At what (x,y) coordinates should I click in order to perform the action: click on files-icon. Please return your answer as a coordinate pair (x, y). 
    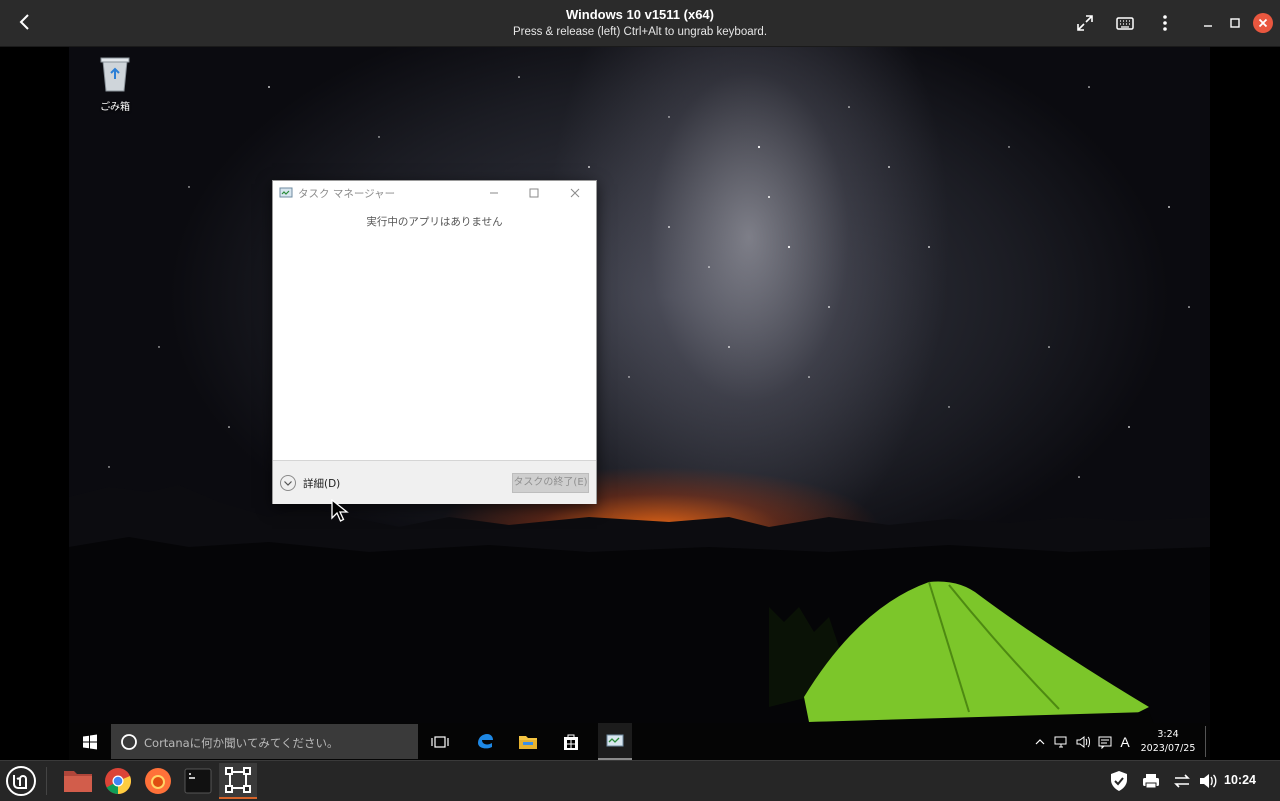
    Looking at the image, I should click on (78, 781).